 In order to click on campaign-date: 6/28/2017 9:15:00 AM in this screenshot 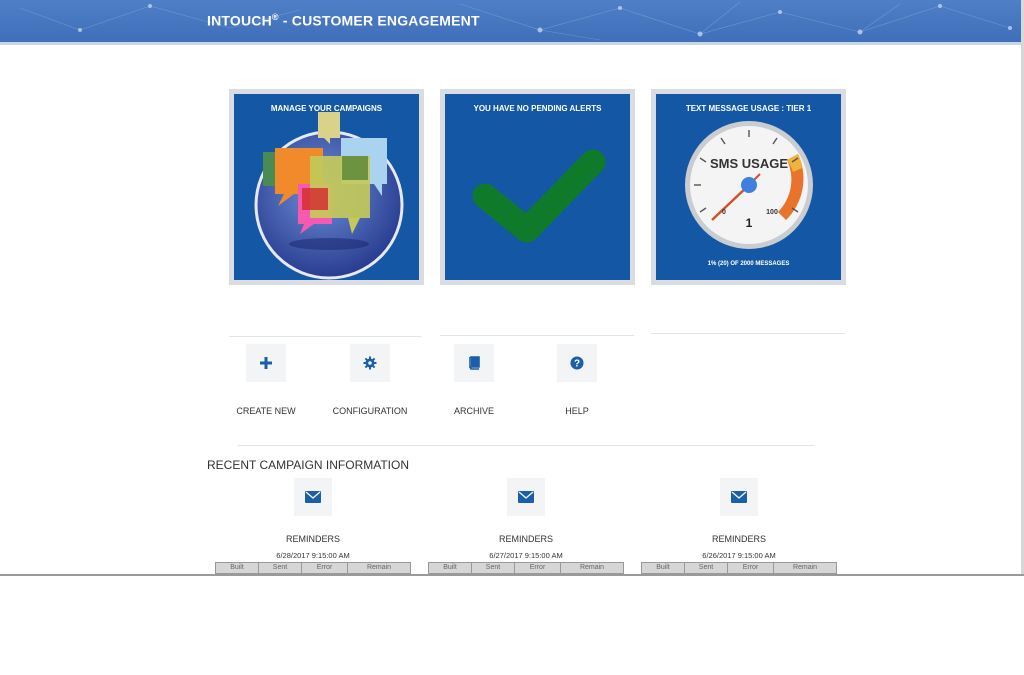, I will do `click(313, 555)`.